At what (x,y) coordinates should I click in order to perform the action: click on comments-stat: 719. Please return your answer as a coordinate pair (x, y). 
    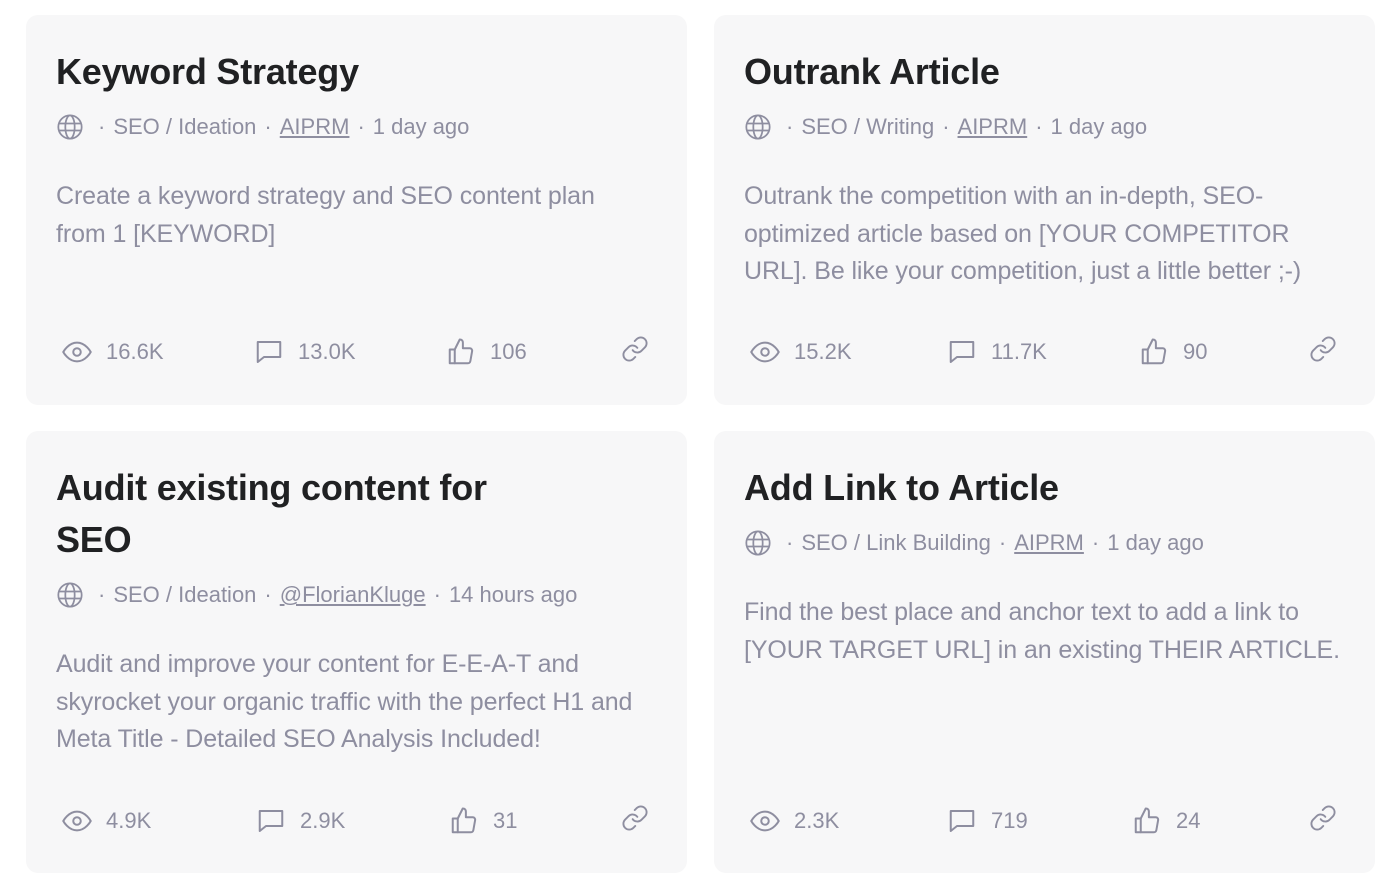
    Looking at the image, I should click on (987, 821).